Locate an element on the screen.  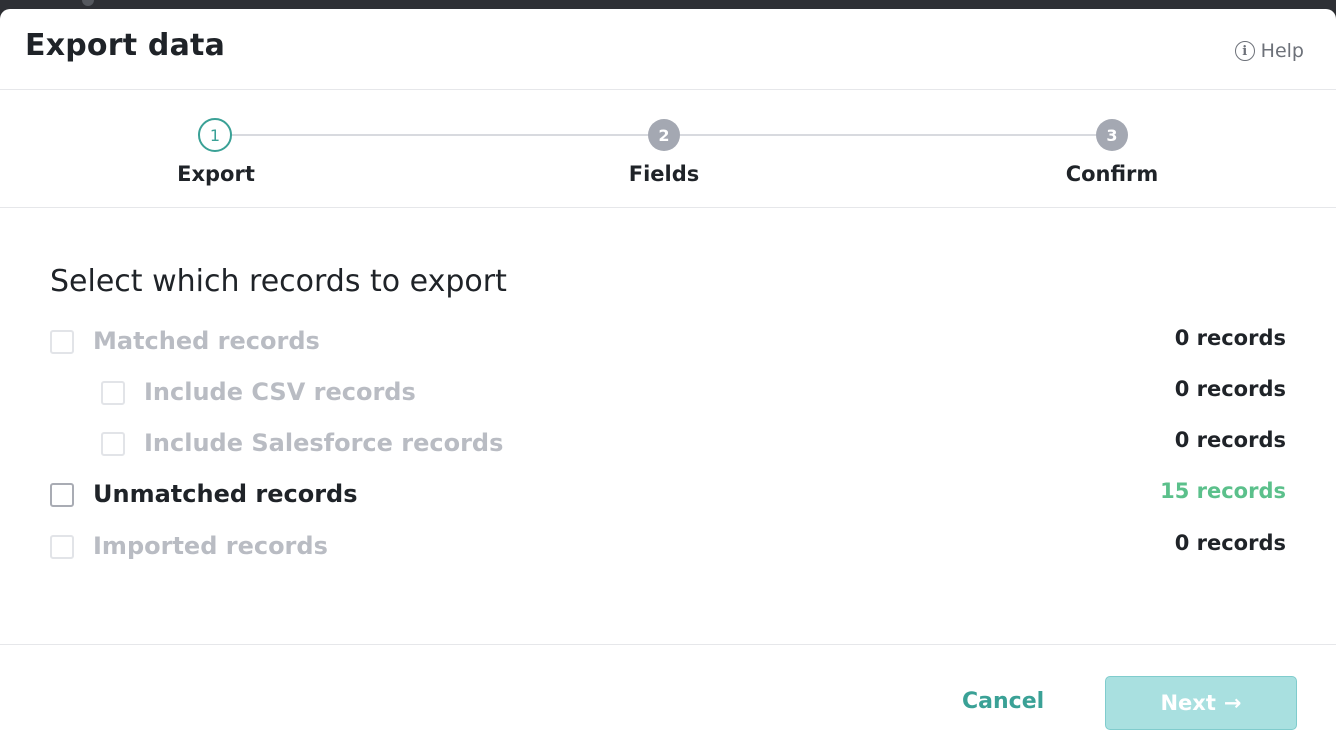
next-button-label: Next is located at coordinates (1188, 703).